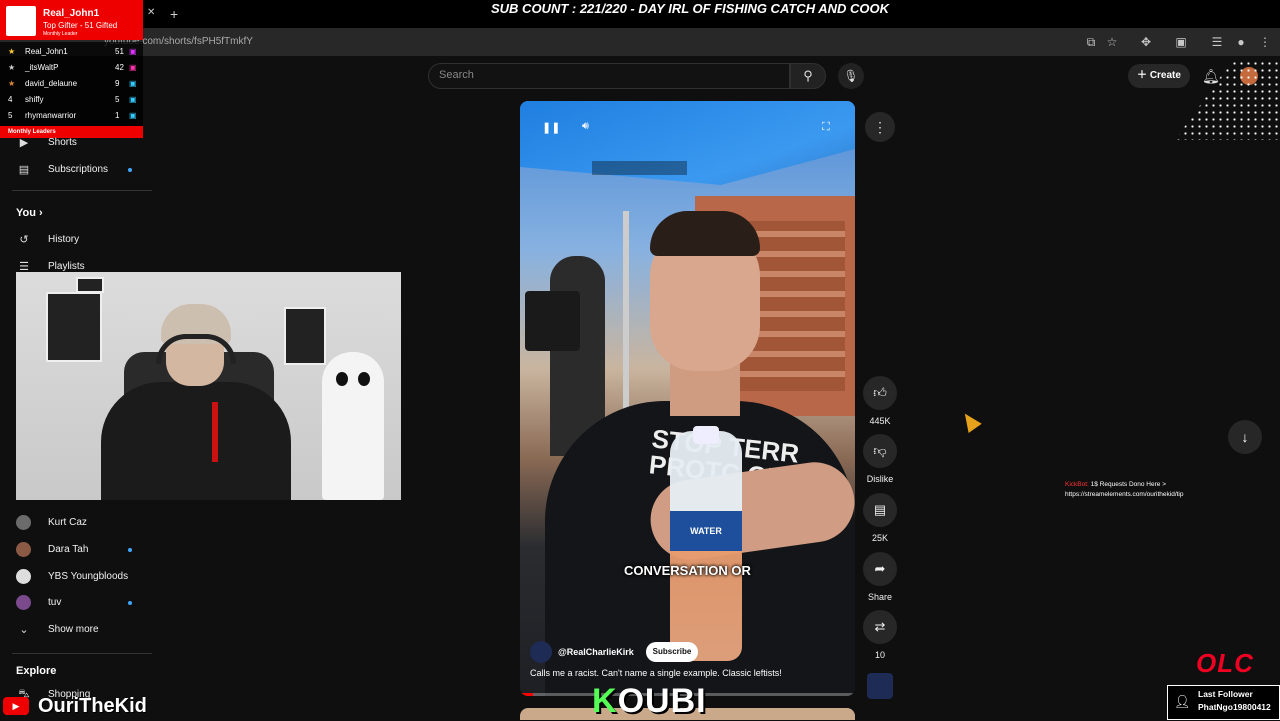  What do you see at coordinates (36, 671) in the screenshot?
I see `sidebar-section-explore: Explore` at bounding box center [36, 671].